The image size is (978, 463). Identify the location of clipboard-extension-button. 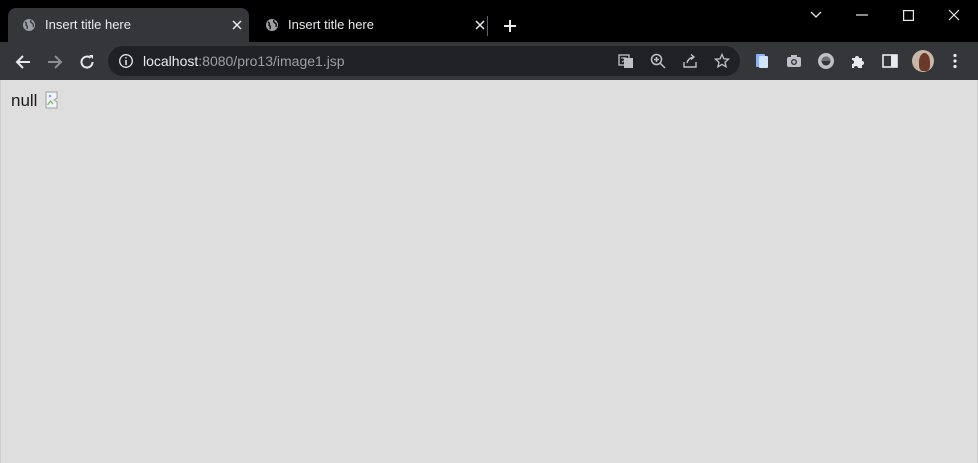
(762, 61).